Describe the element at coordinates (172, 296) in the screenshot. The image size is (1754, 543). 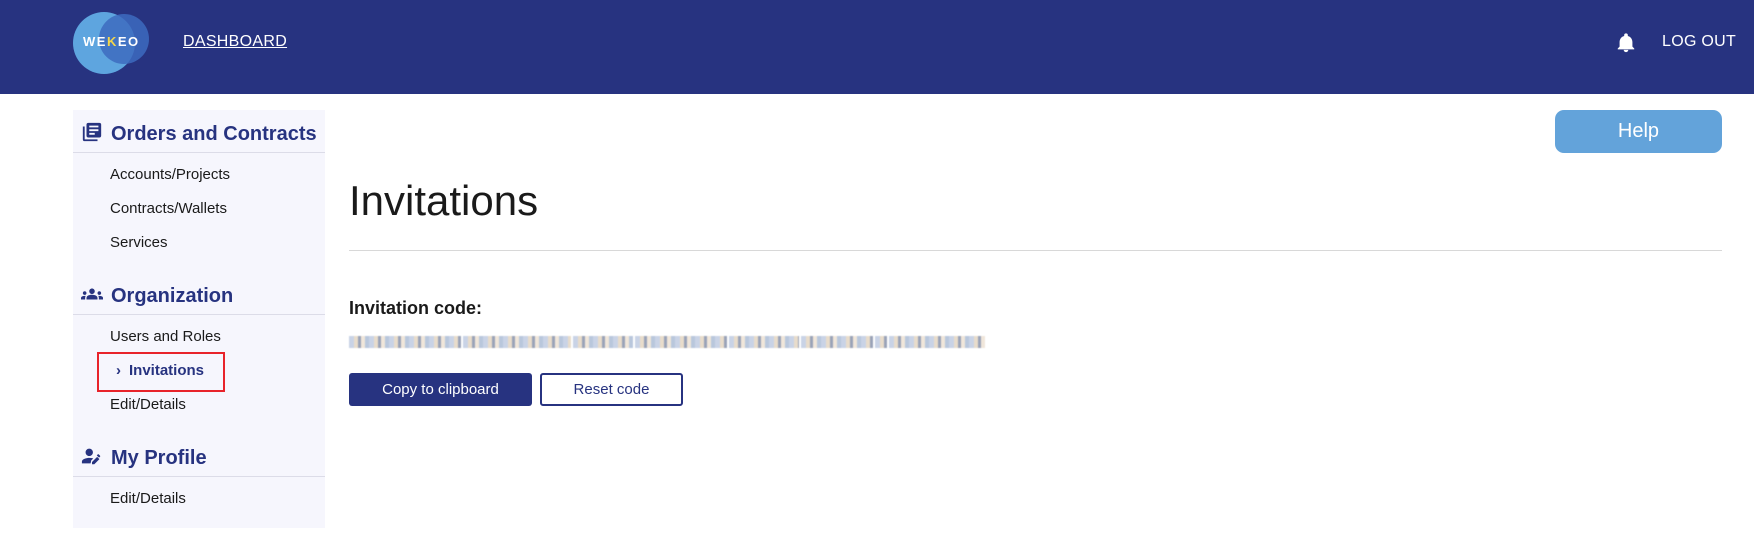
I see `section-title: Organization` at that location.